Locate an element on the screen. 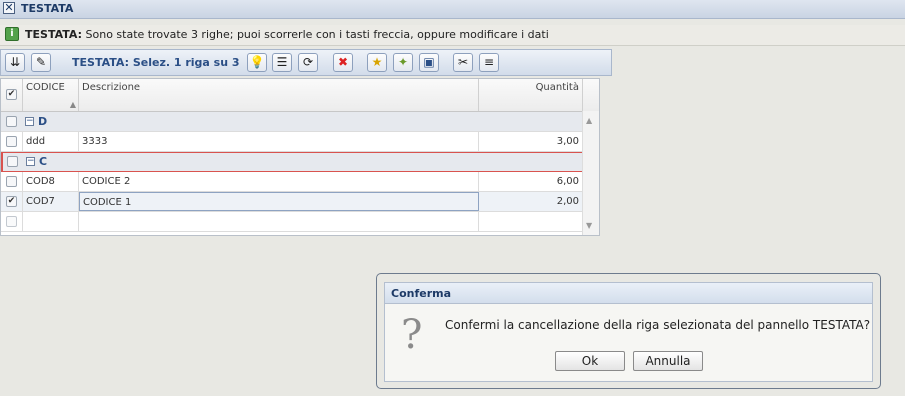 This screenshot has width=905, height=396. sort-icon: ▲ is located at coordinates (73, 104).